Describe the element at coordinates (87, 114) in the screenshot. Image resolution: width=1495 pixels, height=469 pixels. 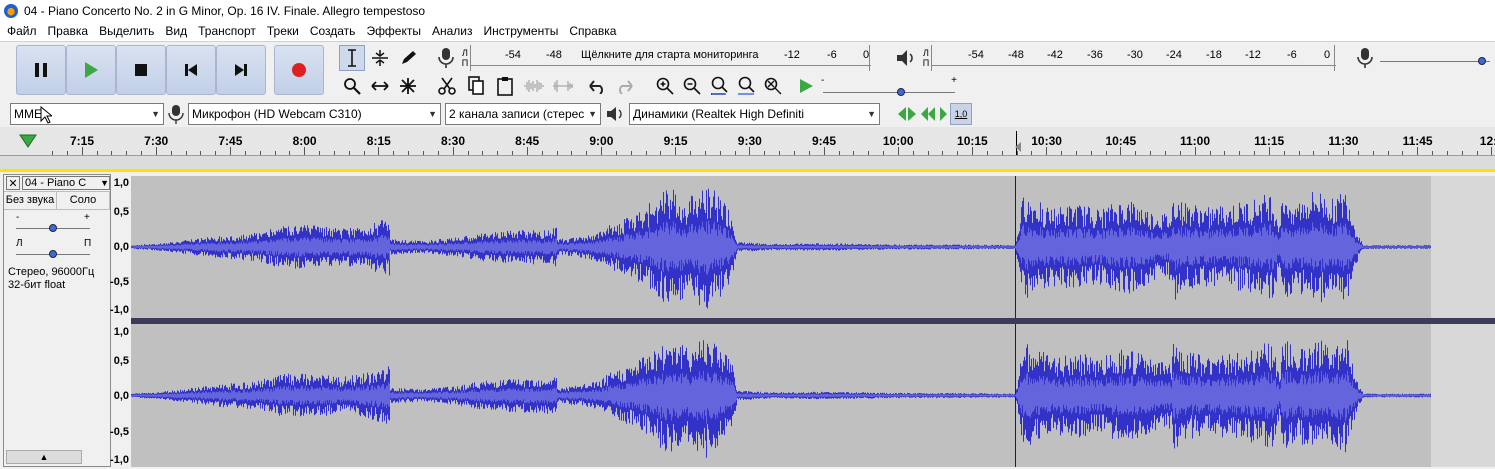
I see `audio-host-select: MME ▼` at that location.